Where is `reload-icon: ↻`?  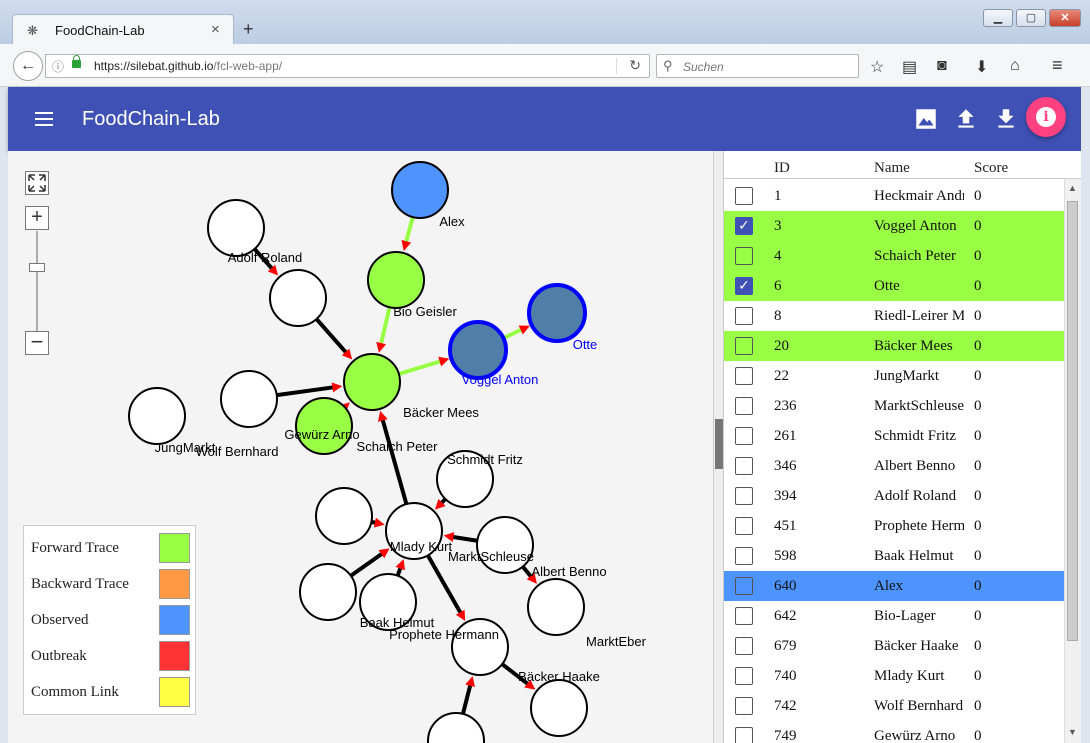 reload-icon: ↻ is located at coordinates (635, 65).